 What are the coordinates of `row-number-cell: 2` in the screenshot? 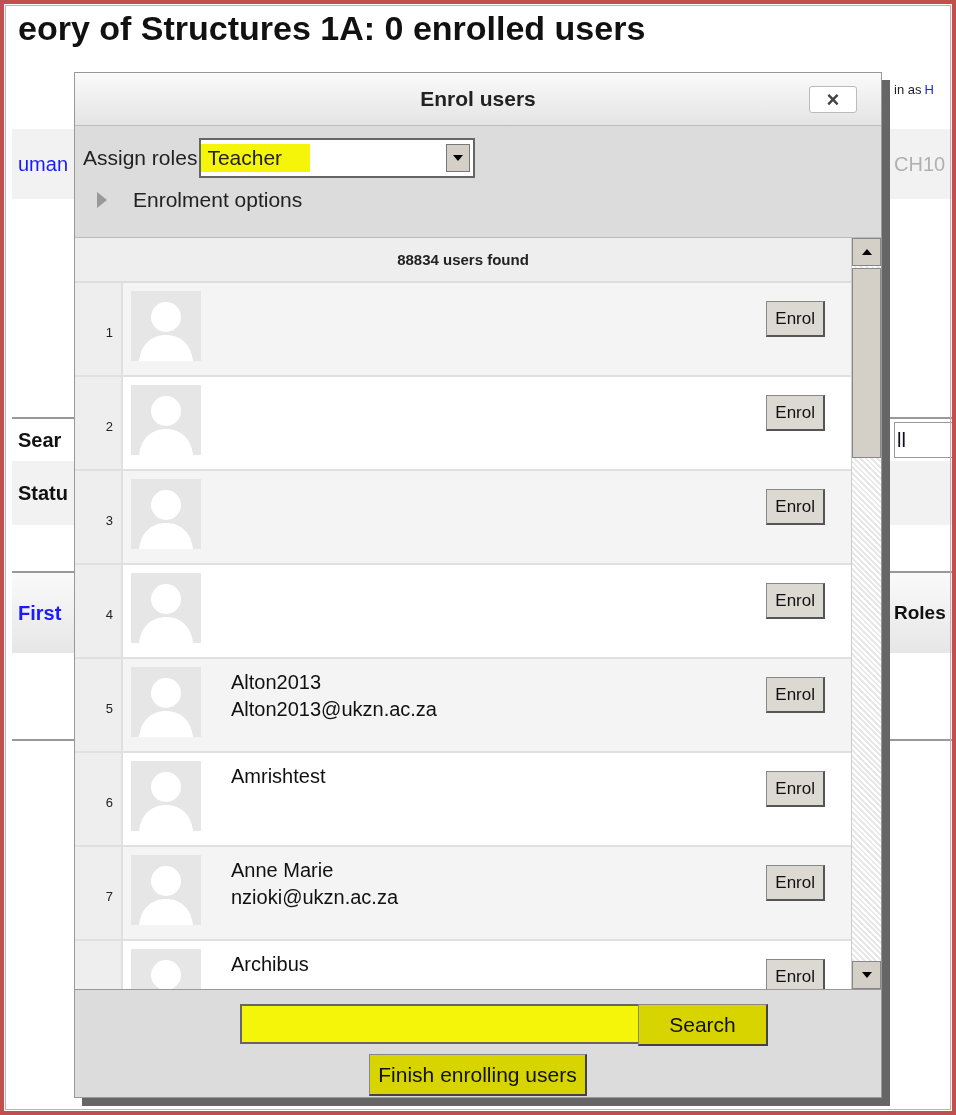 It's located at (99, 423).